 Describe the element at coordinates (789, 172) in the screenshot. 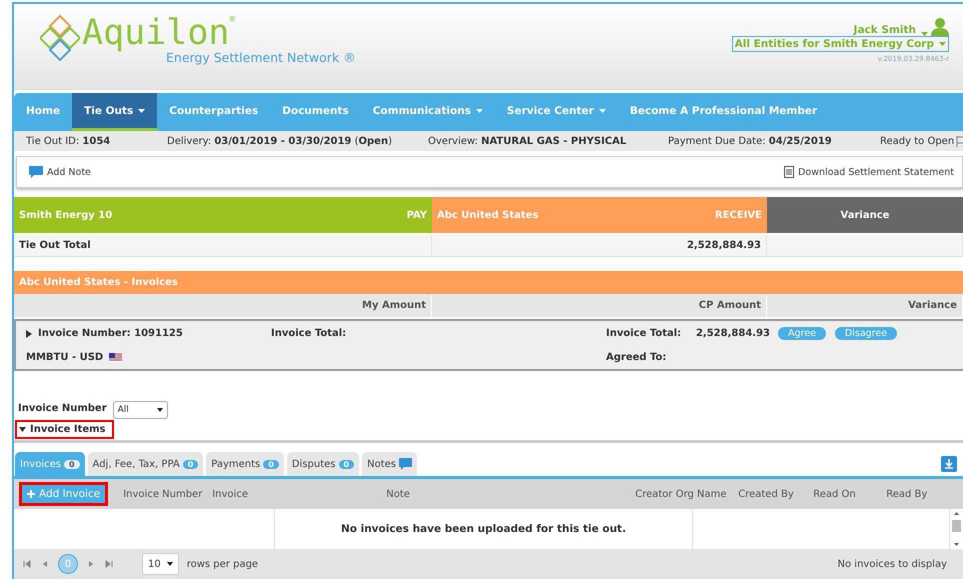

I see `document-icon` at that location.